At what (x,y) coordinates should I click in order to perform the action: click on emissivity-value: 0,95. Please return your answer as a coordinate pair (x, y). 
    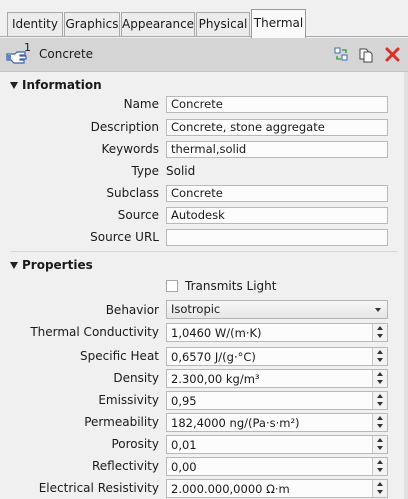
    Looking at the image, I should click on (184, 401).